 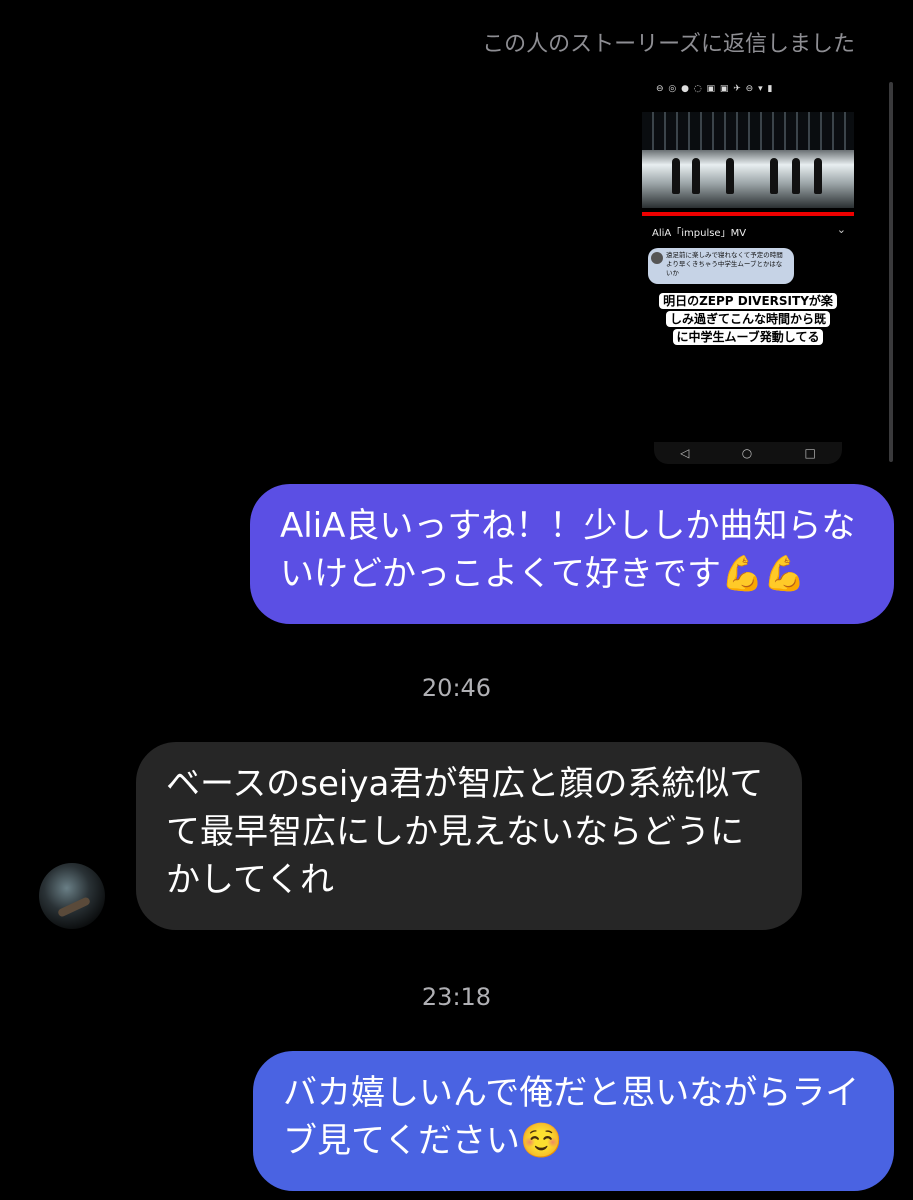 I want to click on stage-lights, so click(x=748, y=131).